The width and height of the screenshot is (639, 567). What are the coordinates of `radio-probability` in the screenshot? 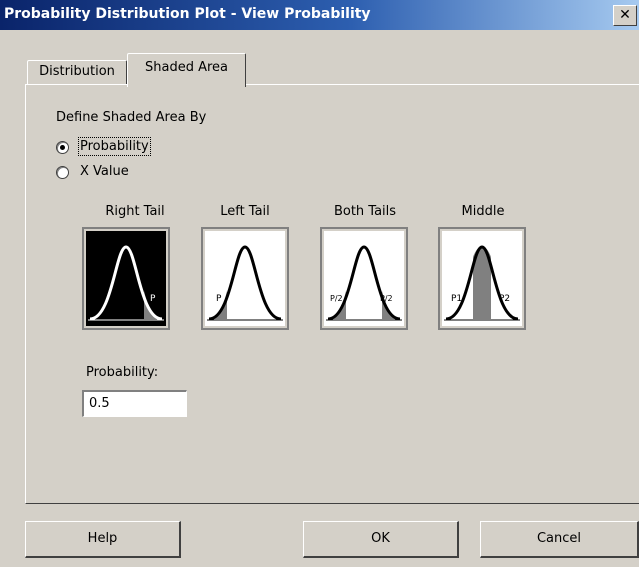 It's located at (62, 147).